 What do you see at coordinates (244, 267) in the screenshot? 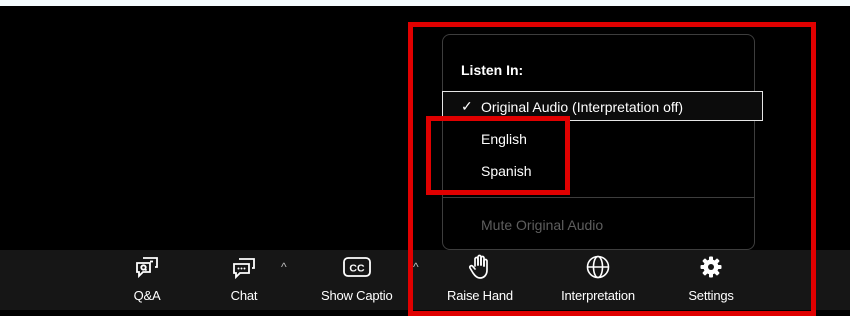
I see `chat-icon` at bounding box center [244, 267].